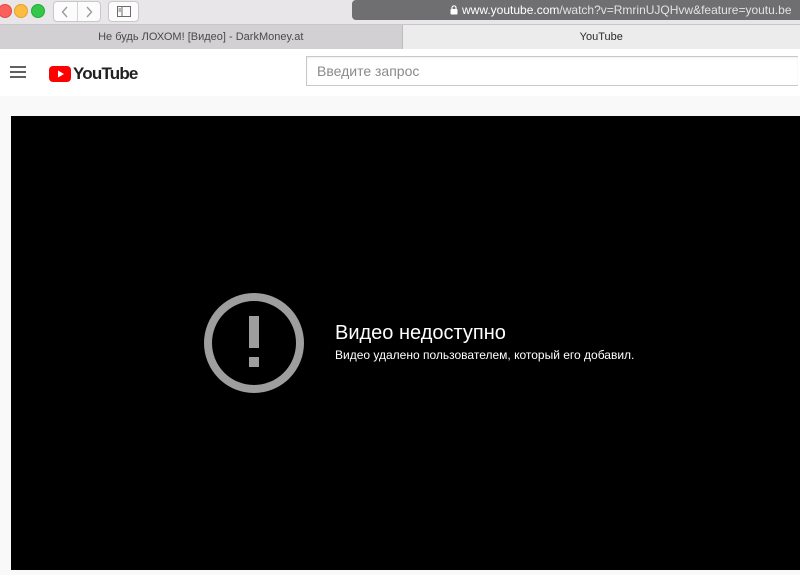 The image size is (800, 575). I want to click on tab-darkmoney: Не будь ЛОХОМ! [Видео] - DarkMoney.at, so click(201, 37).